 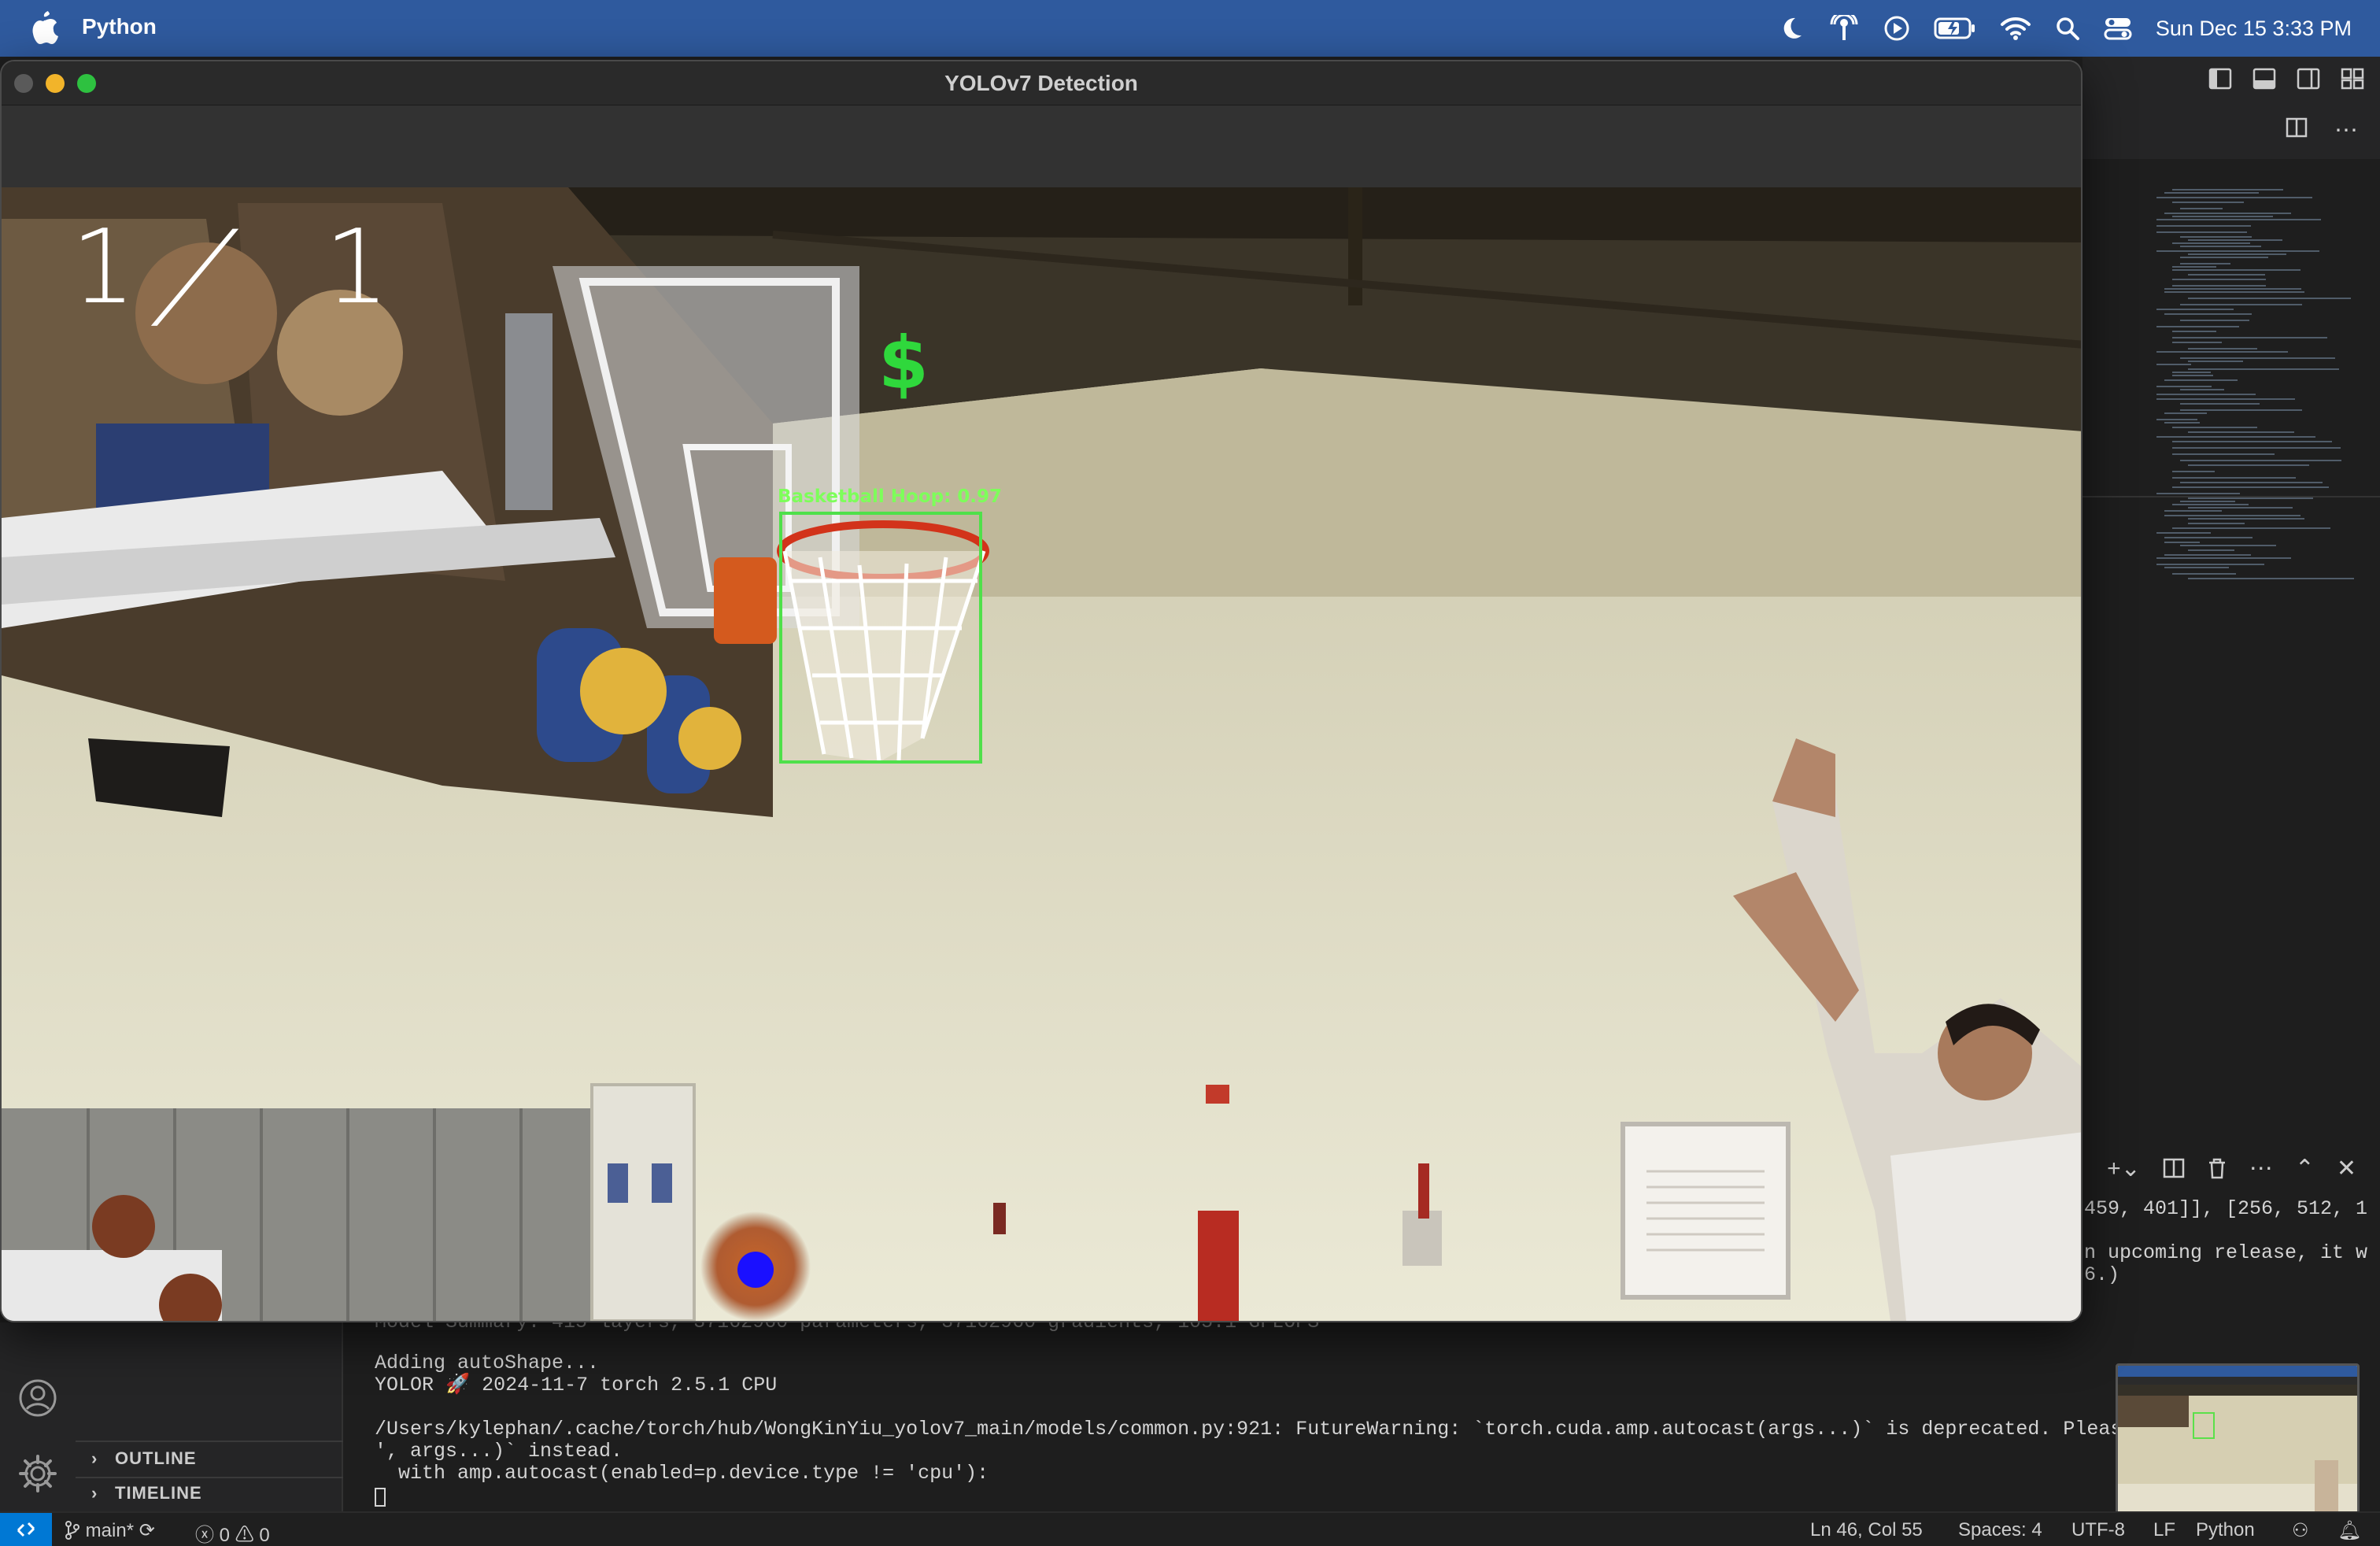 I want to click on timeline-section: › TIMELINE, so click(x=146, y=1493).